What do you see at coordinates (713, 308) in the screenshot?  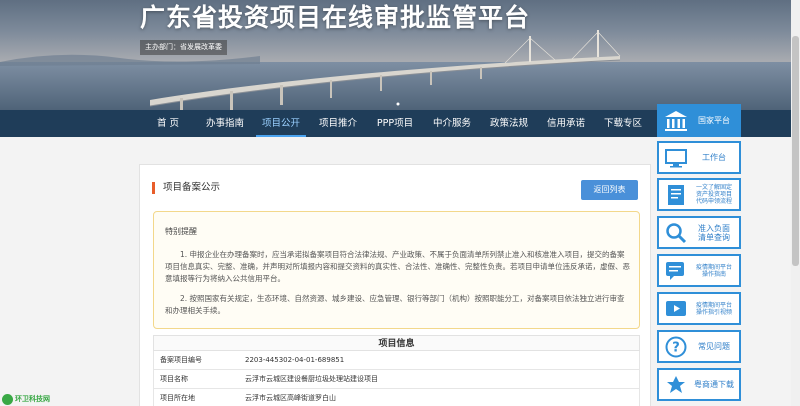 I see `side-link-label: 疫情期间平台 操作指引视频` at bounding box center [713, 308].